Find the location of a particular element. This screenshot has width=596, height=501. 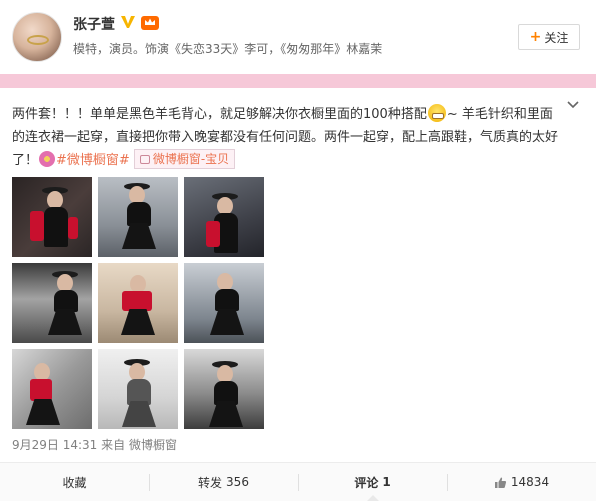

like-count: 14834 is located at coordinates (530, 482).